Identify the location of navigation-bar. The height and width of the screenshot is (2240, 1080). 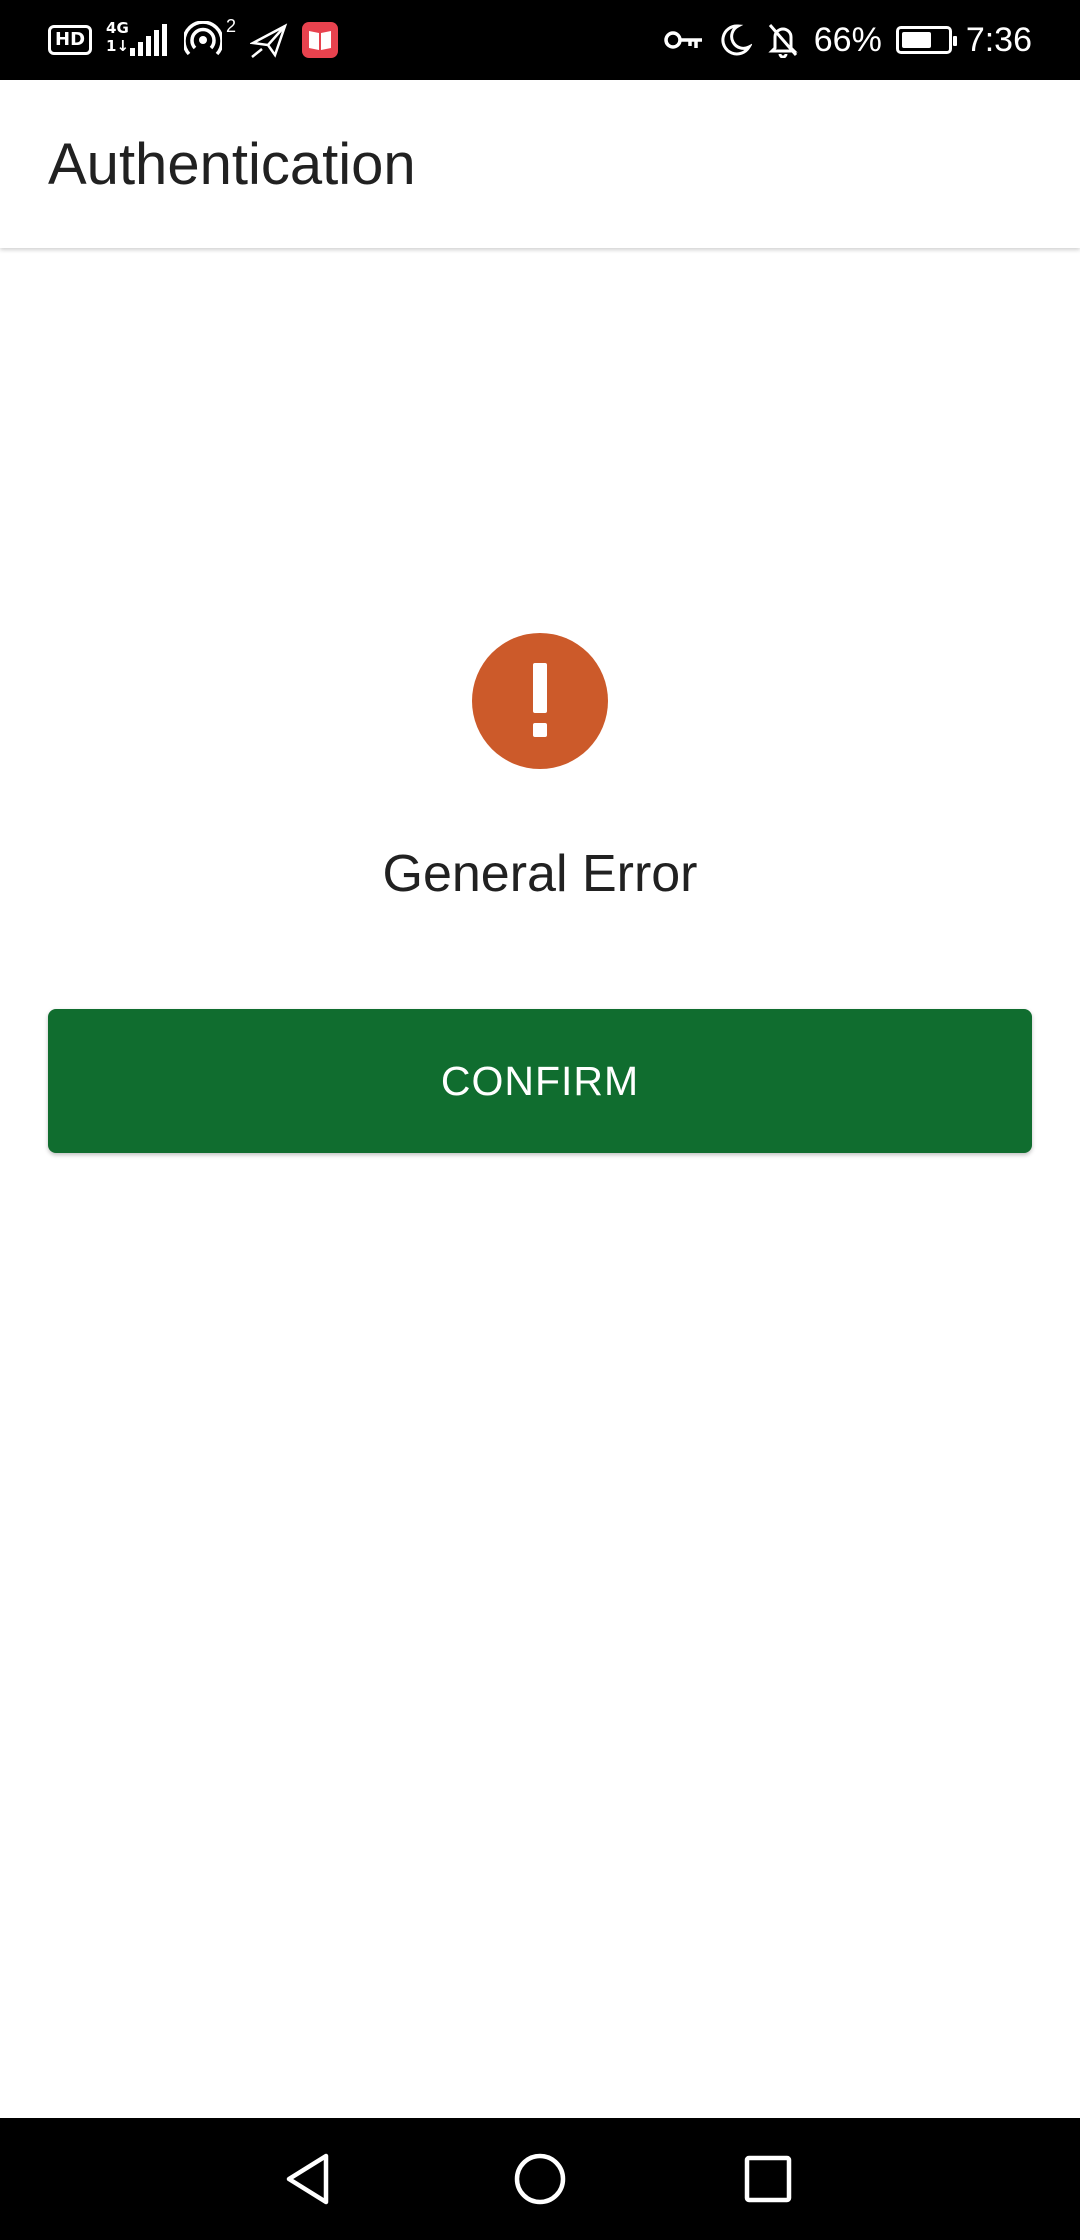
(540, 2179).